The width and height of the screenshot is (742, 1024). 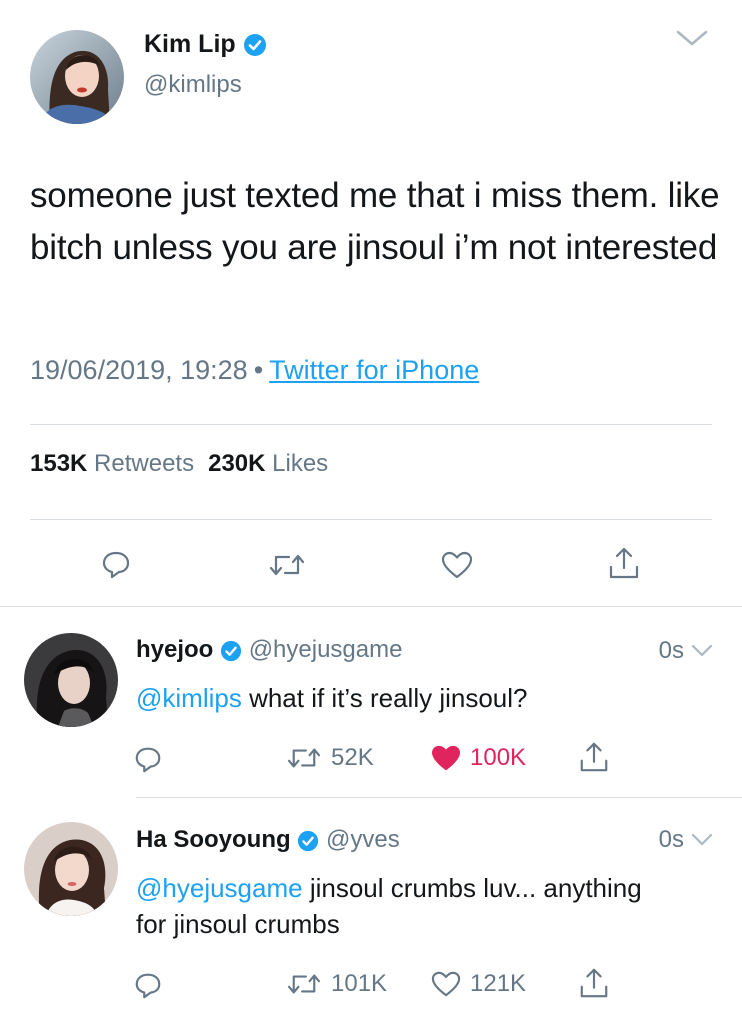 I want to click on reply-author-name: Ha Sooyoung, so click(x=213, y=839).